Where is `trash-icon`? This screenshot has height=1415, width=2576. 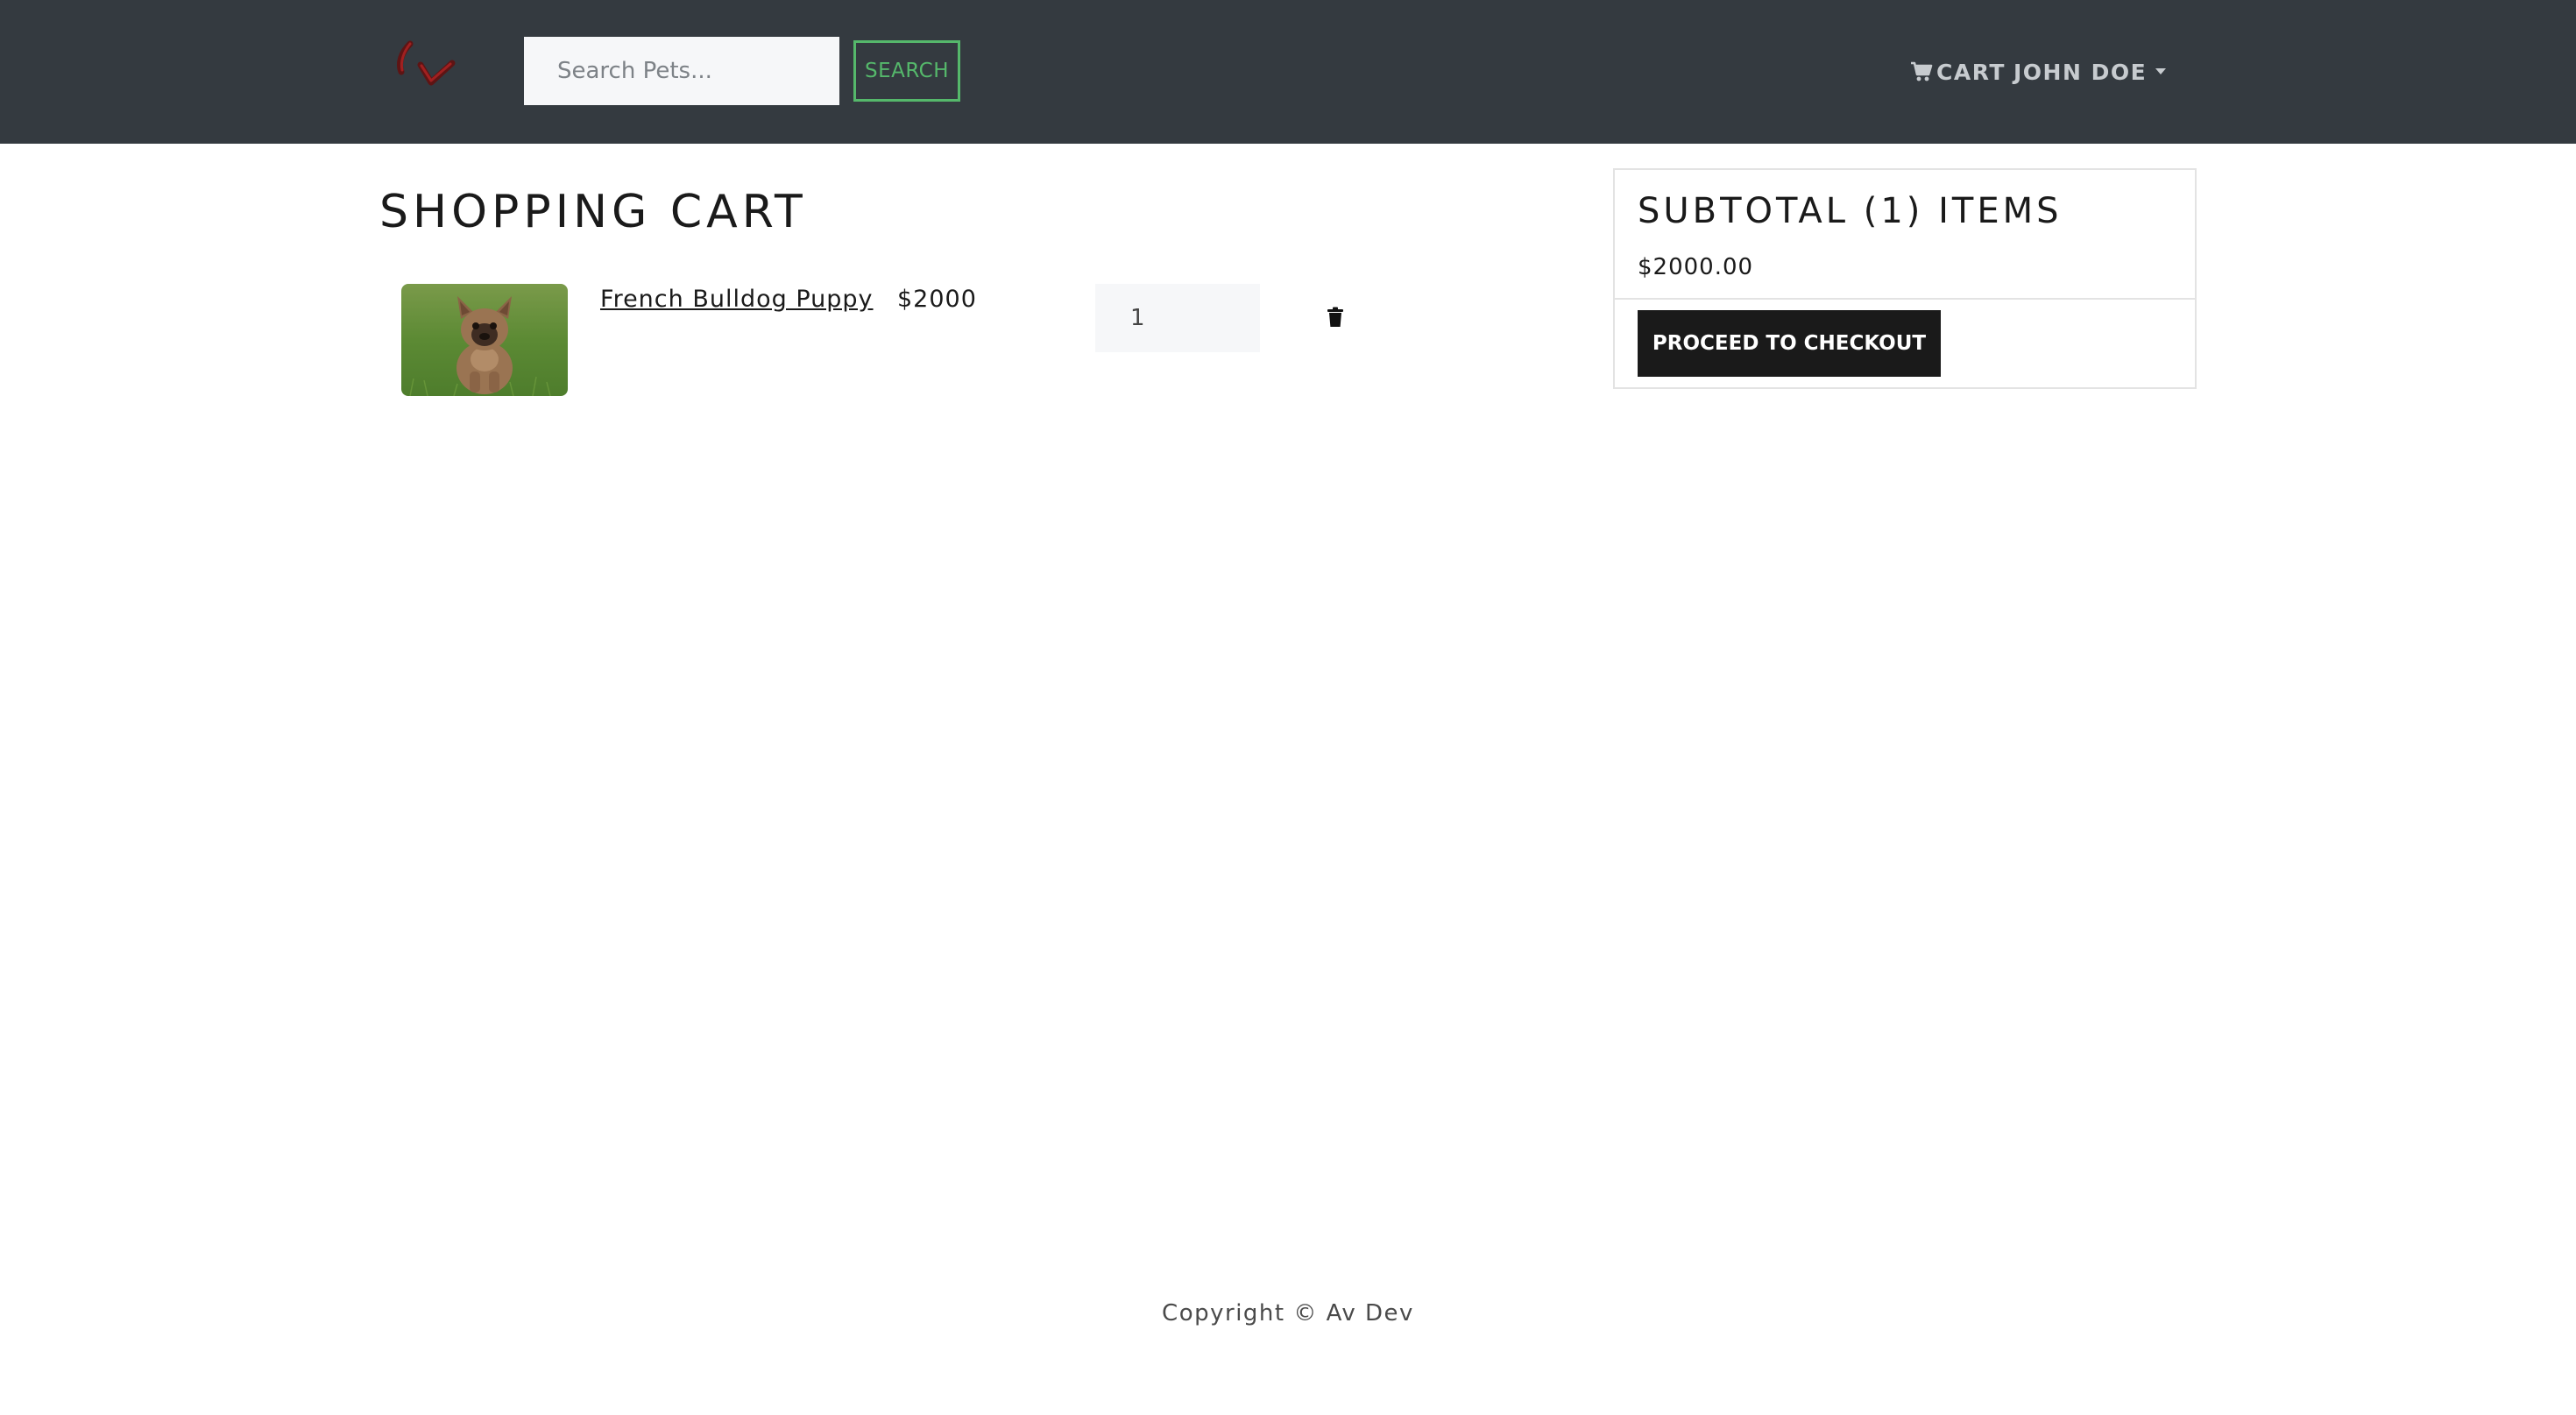 trash-icon is located at coordinates (1335, 318).